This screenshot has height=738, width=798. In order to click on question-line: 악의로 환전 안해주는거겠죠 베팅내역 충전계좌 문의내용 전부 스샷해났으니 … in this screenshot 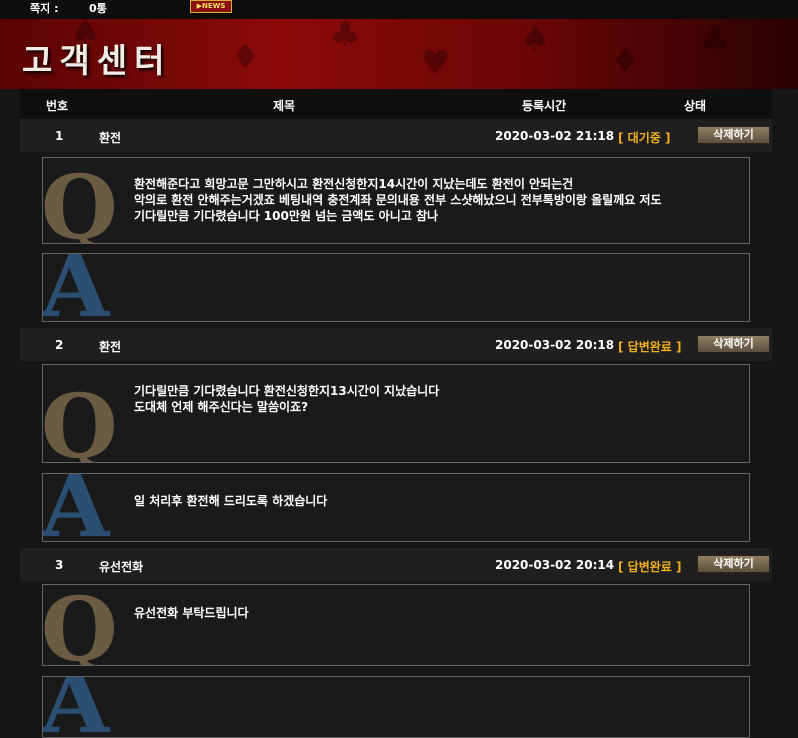, I will do `click(398, 200)`.